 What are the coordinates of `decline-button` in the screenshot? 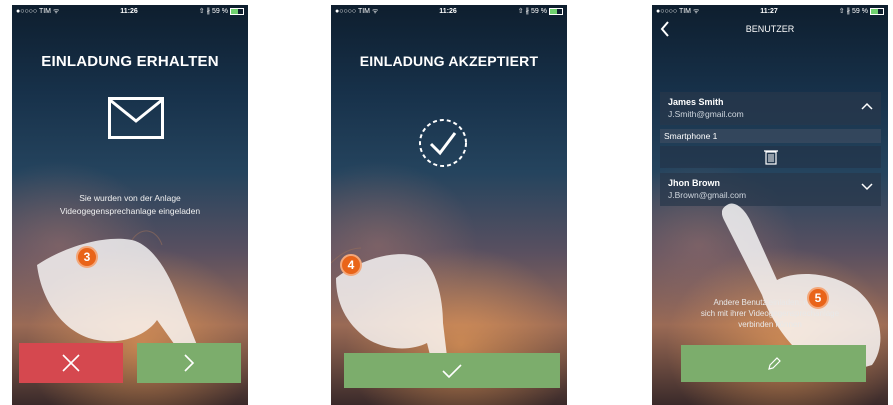 It's located at (71, 363).